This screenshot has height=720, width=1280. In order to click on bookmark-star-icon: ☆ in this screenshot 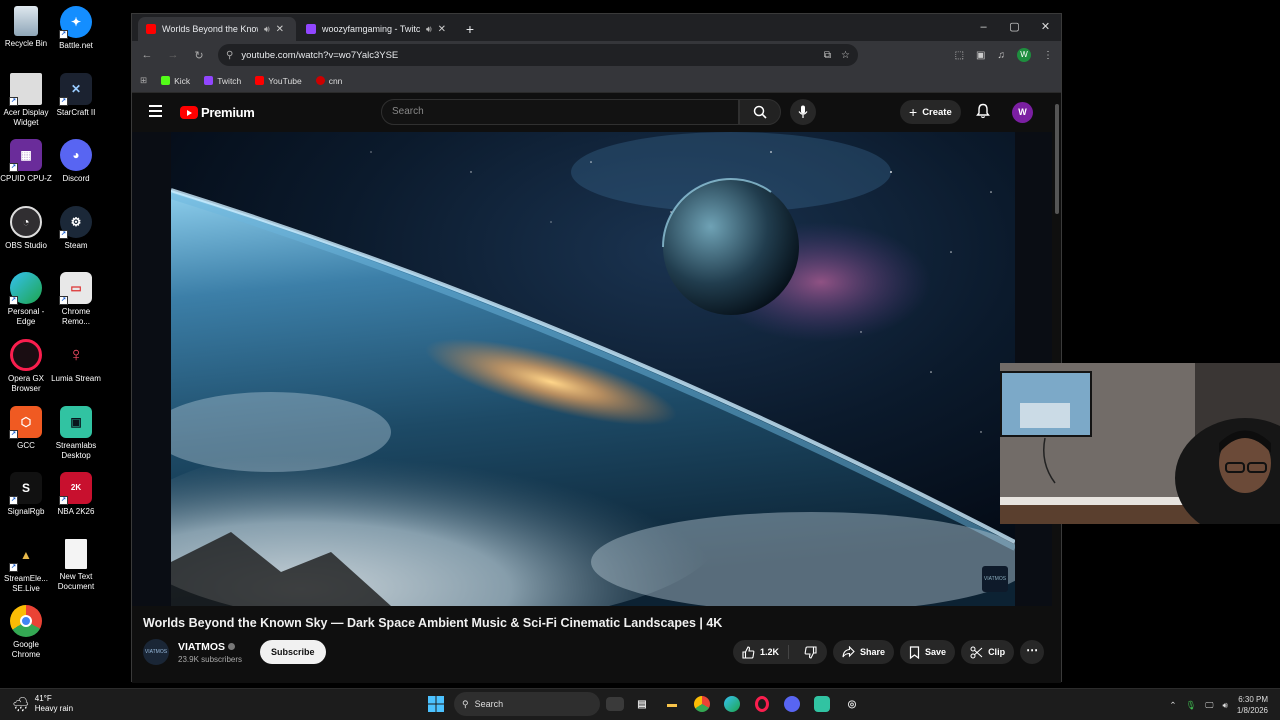, I will do `click(845, 55)`.